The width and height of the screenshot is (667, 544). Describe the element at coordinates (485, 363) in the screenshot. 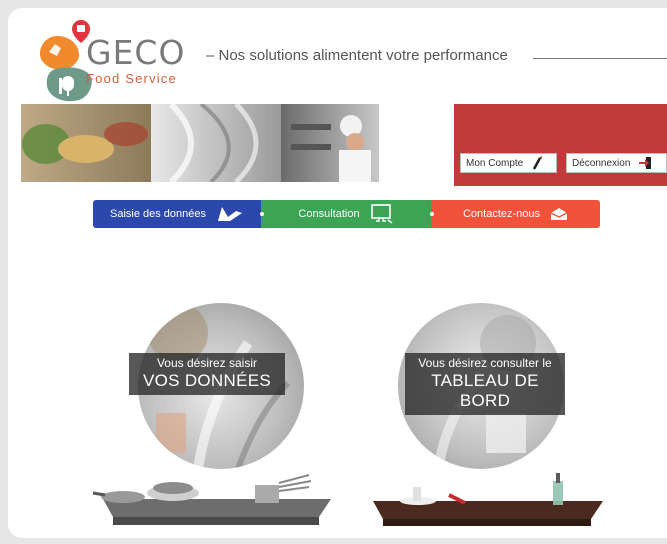

I see `promo-tableau-line1: Vous désirez consulter le` at that location.